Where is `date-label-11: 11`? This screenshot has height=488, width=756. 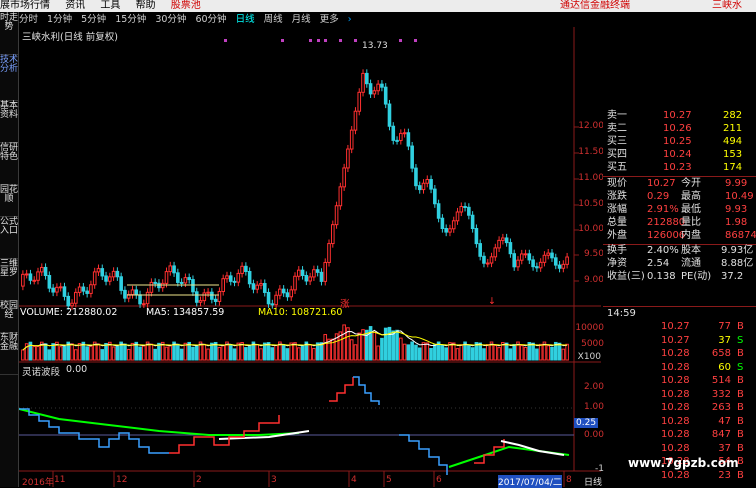
date-label-11: 11 is located at coordinates (60, 480).